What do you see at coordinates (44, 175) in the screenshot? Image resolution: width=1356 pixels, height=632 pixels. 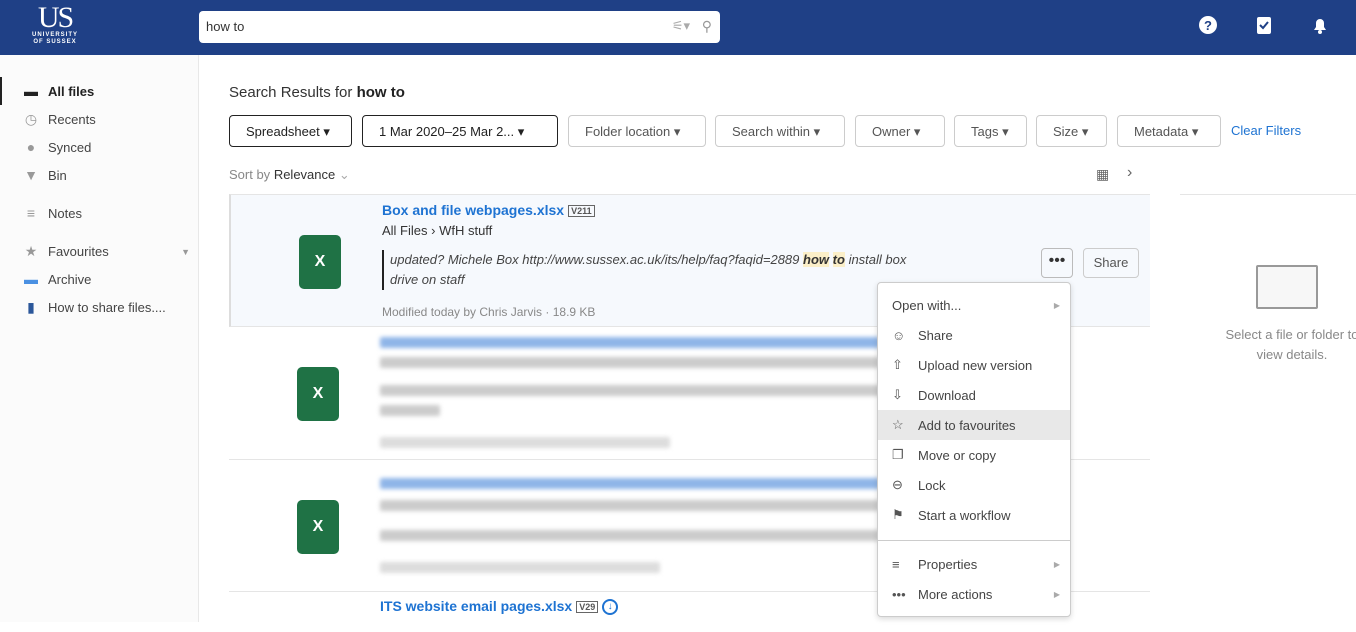 I see `sidebar-item-bin: ▼ Bin` at bounding box center [44, 175].